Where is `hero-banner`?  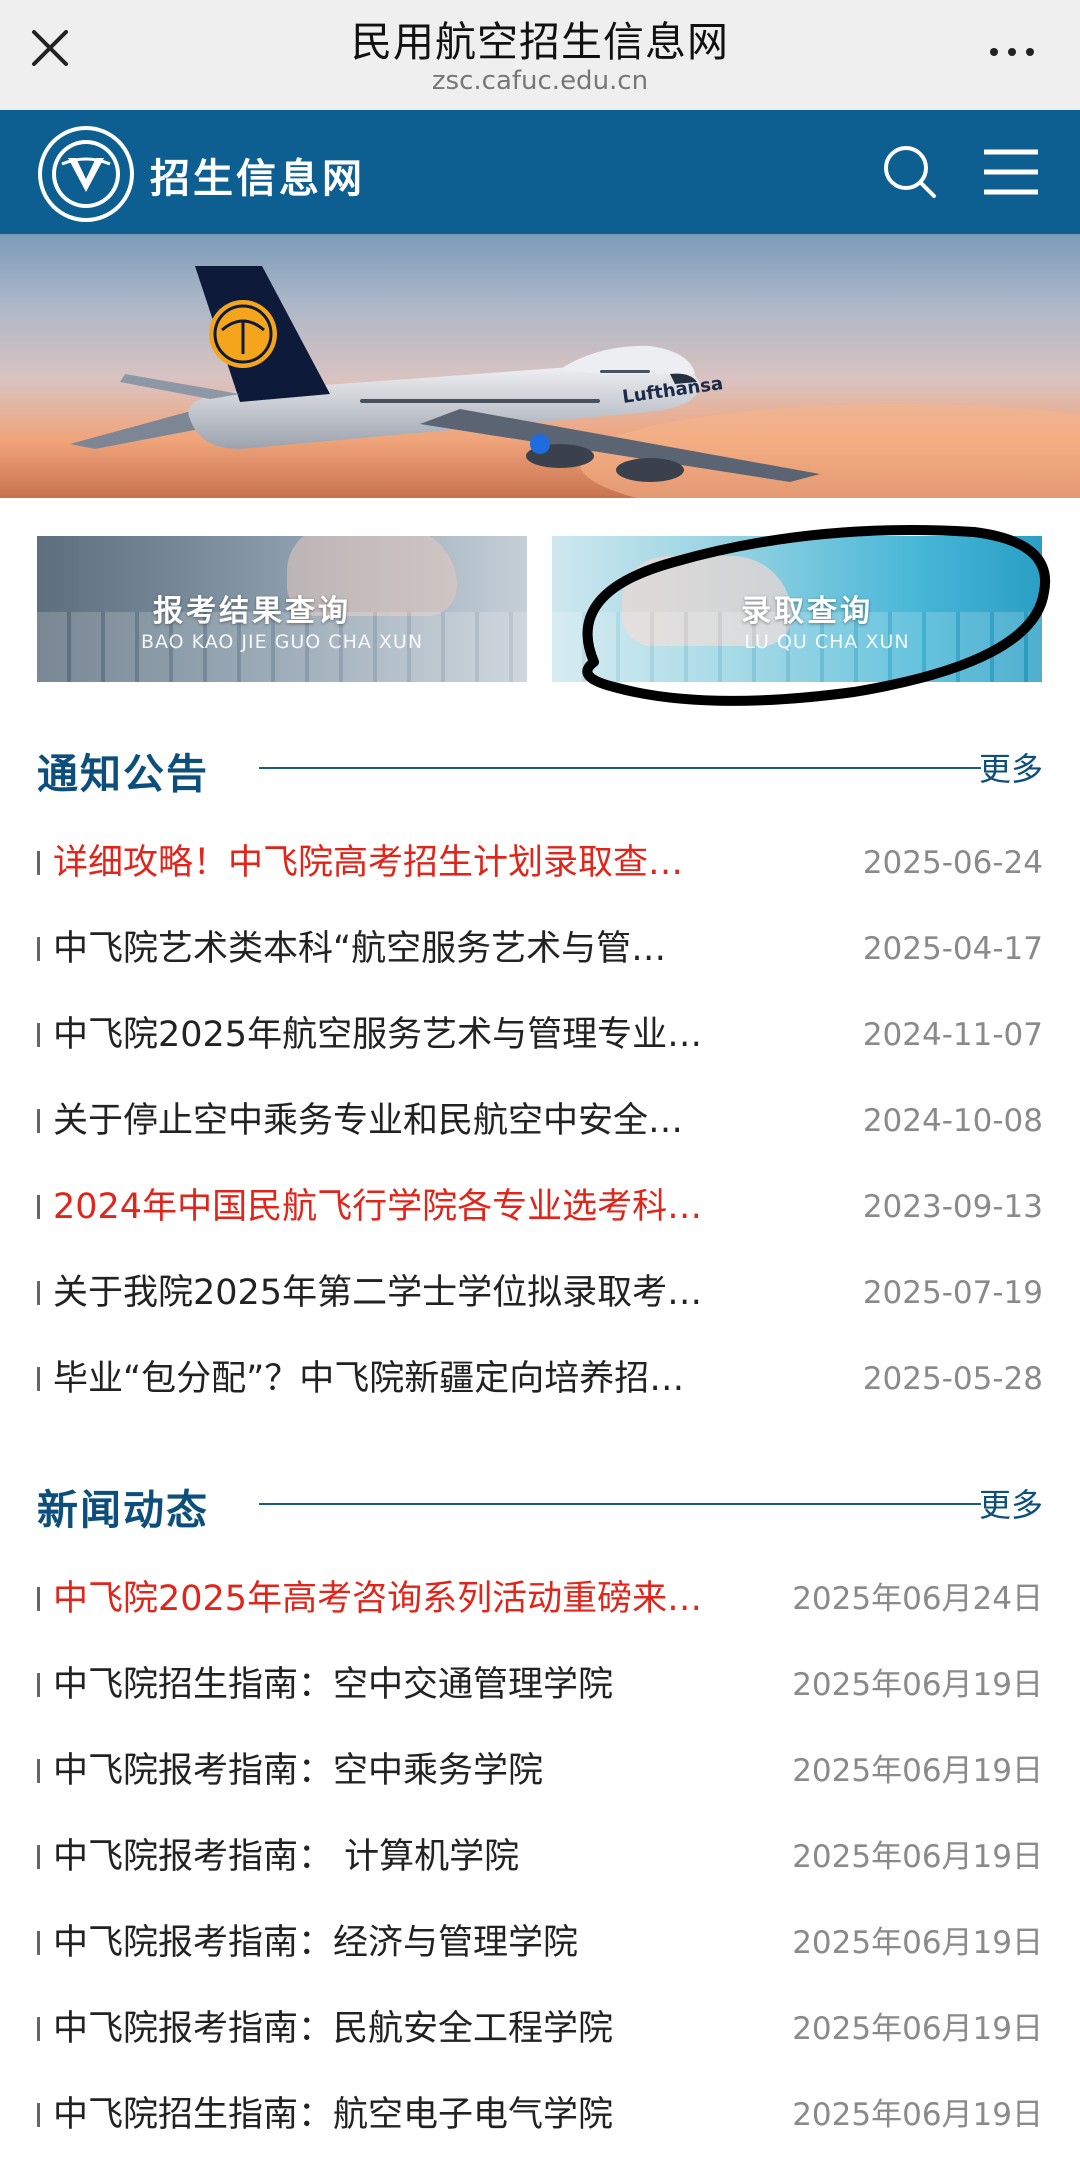
hero-banner is located at coordinates (540, 366).